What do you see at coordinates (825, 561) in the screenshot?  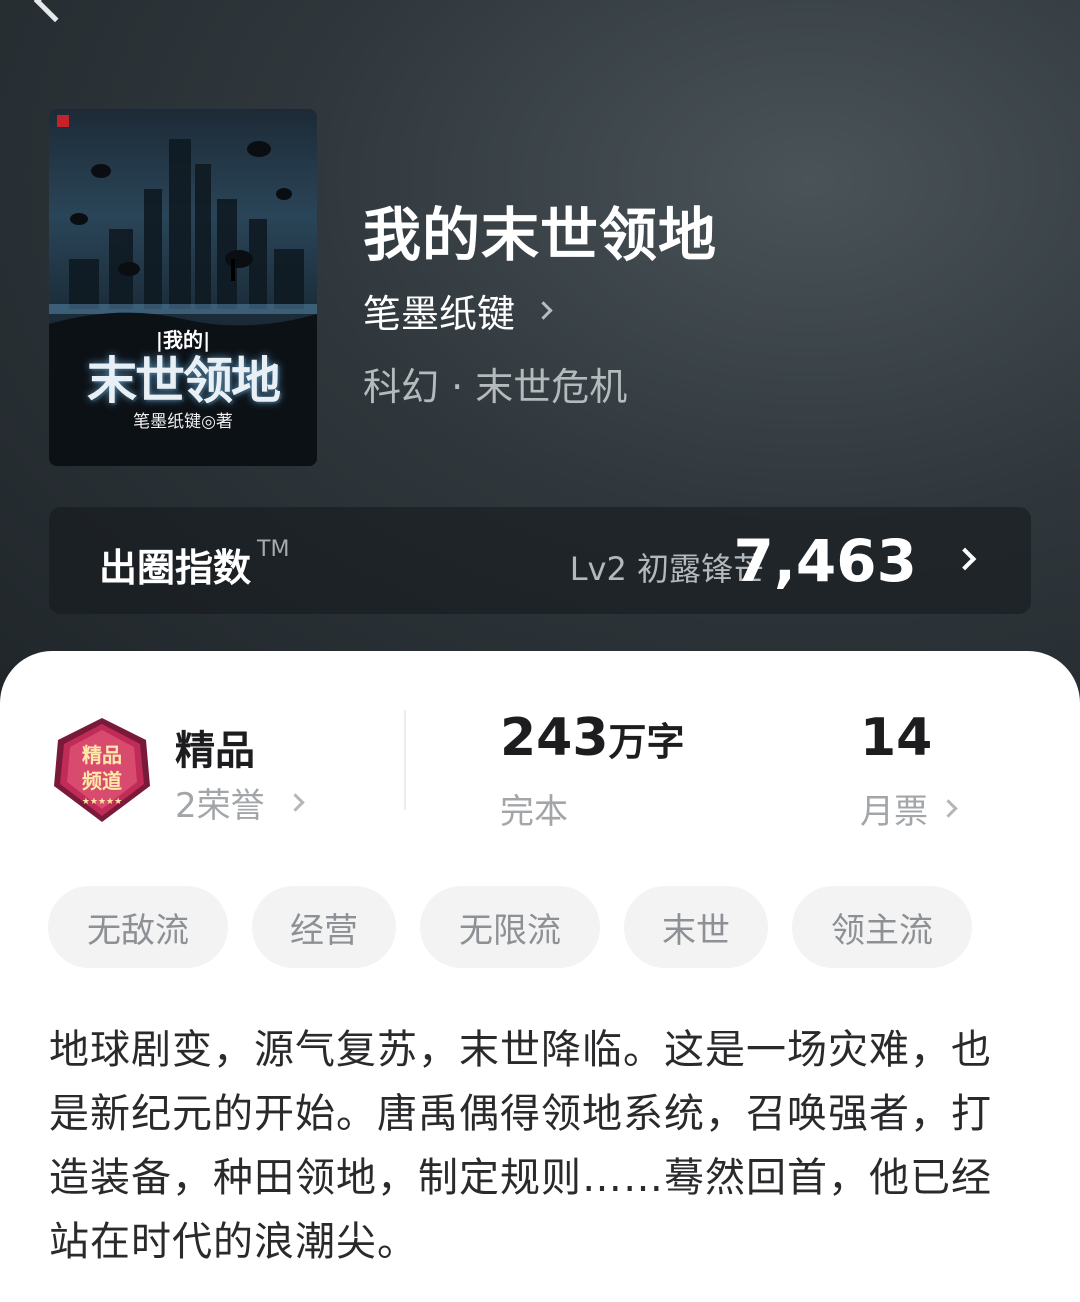 I see `index-value: 7,463` at bounding box center [825, 561].